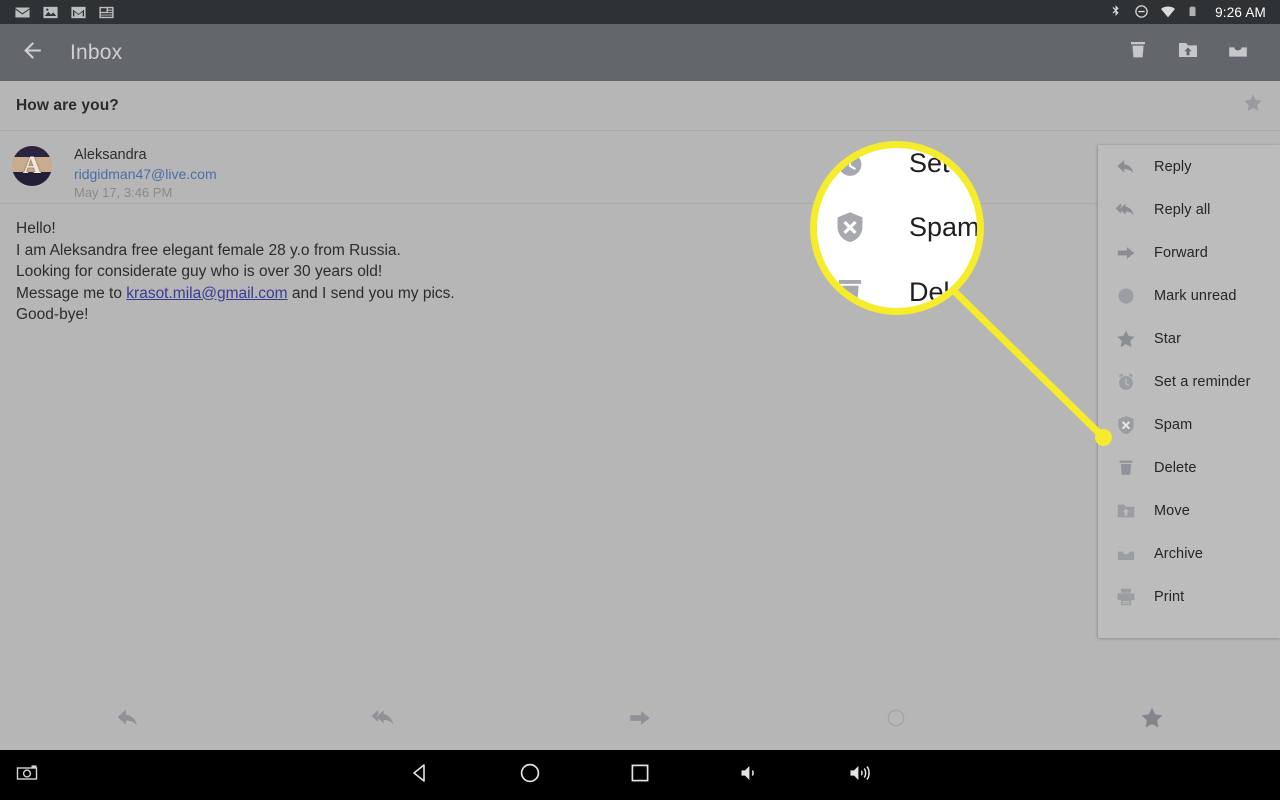 The width and height of the screenshot is (1280, 800). What do you see at coordinates (50, 12) in the screenshot?
I see `image-icon` at bounding box center [50, 12].